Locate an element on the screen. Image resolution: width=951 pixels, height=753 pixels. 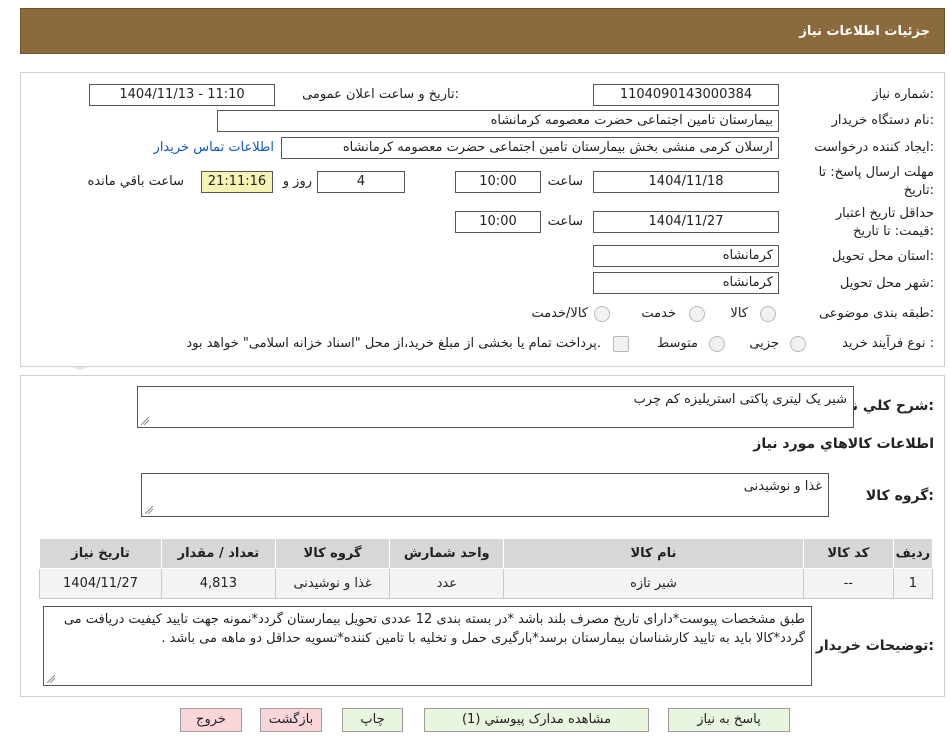
cell-quantity: 4,813 is located at coordinates (218, 583).